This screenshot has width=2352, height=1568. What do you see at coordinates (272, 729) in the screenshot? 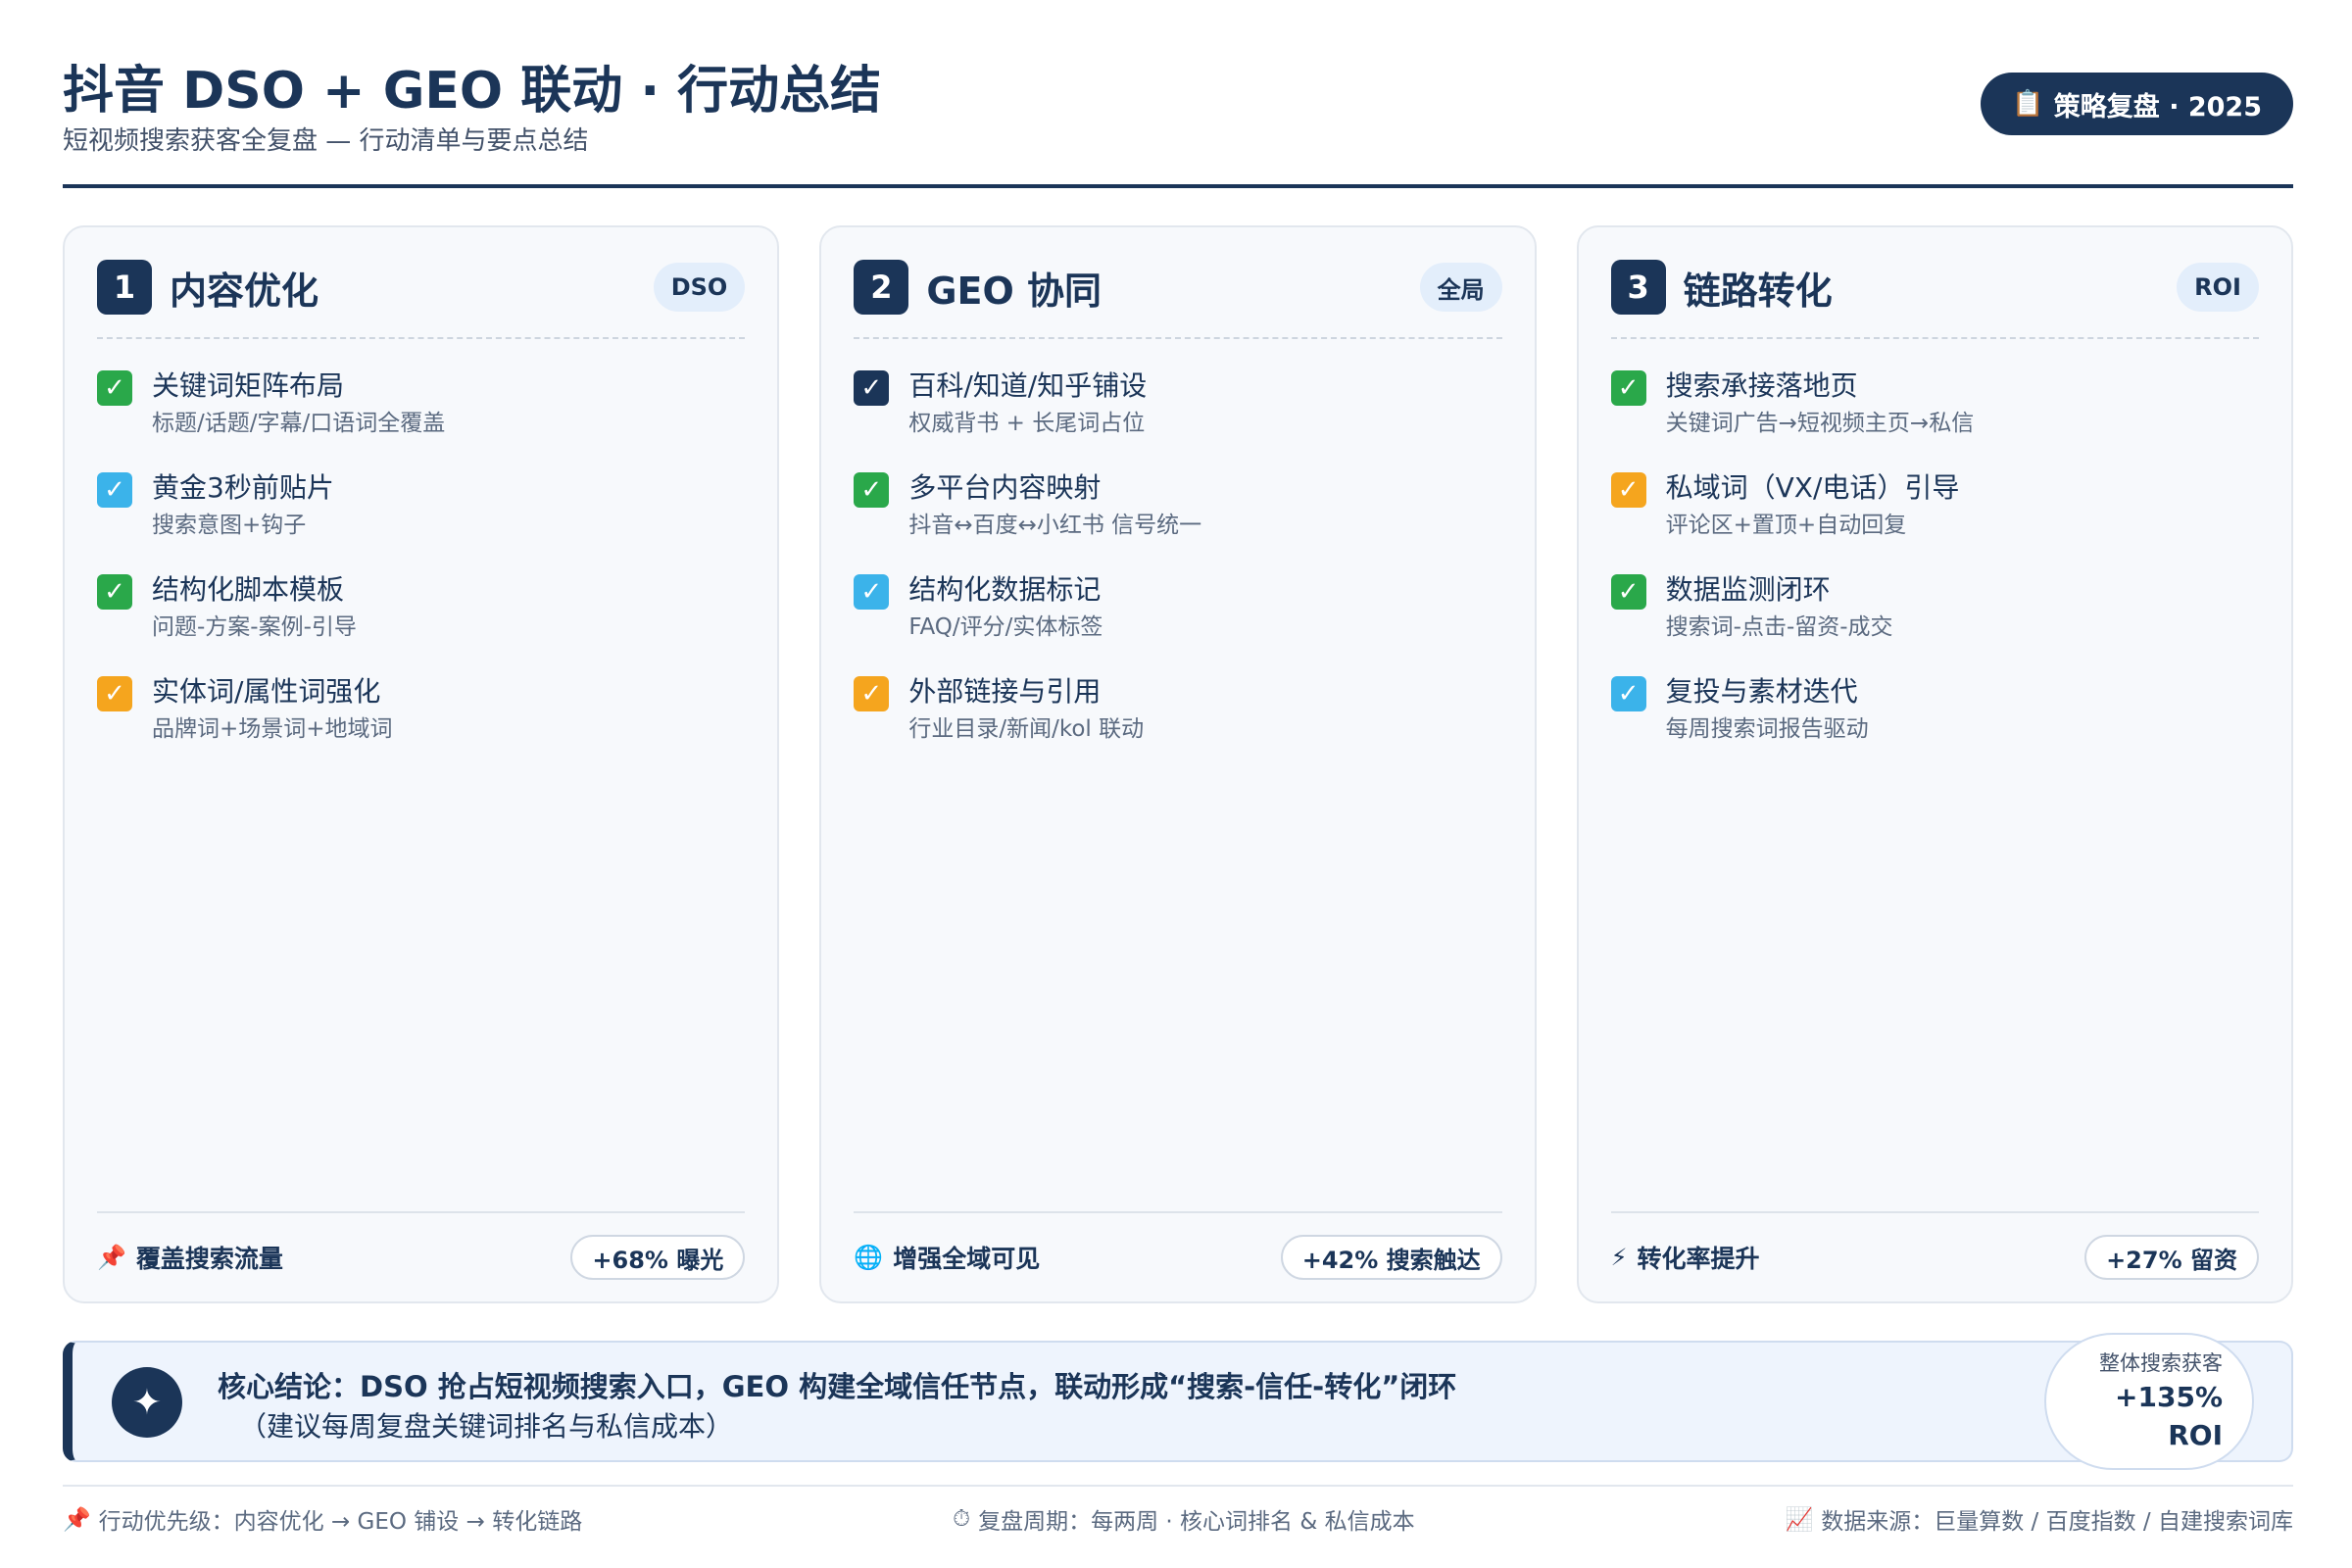
I see `item-subtitle: 品牌词+场景词+地域词` at bounding box center [272, 729].